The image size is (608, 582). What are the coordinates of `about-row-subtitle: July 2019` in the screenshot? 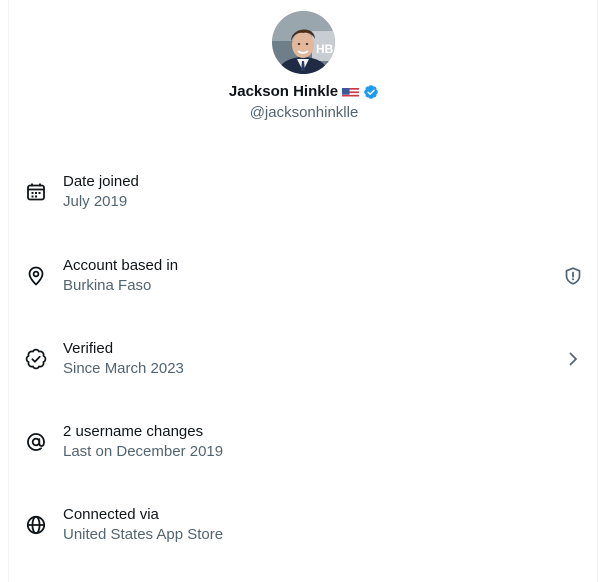 It's located at (95, 201).